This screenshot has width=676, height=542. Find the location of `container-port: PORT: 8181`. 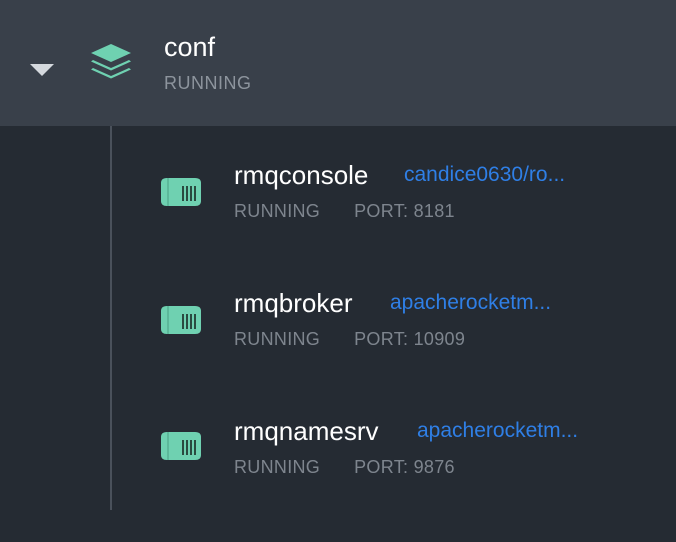

container-port: PORT: 8181 is located at coordinates (404, 211).